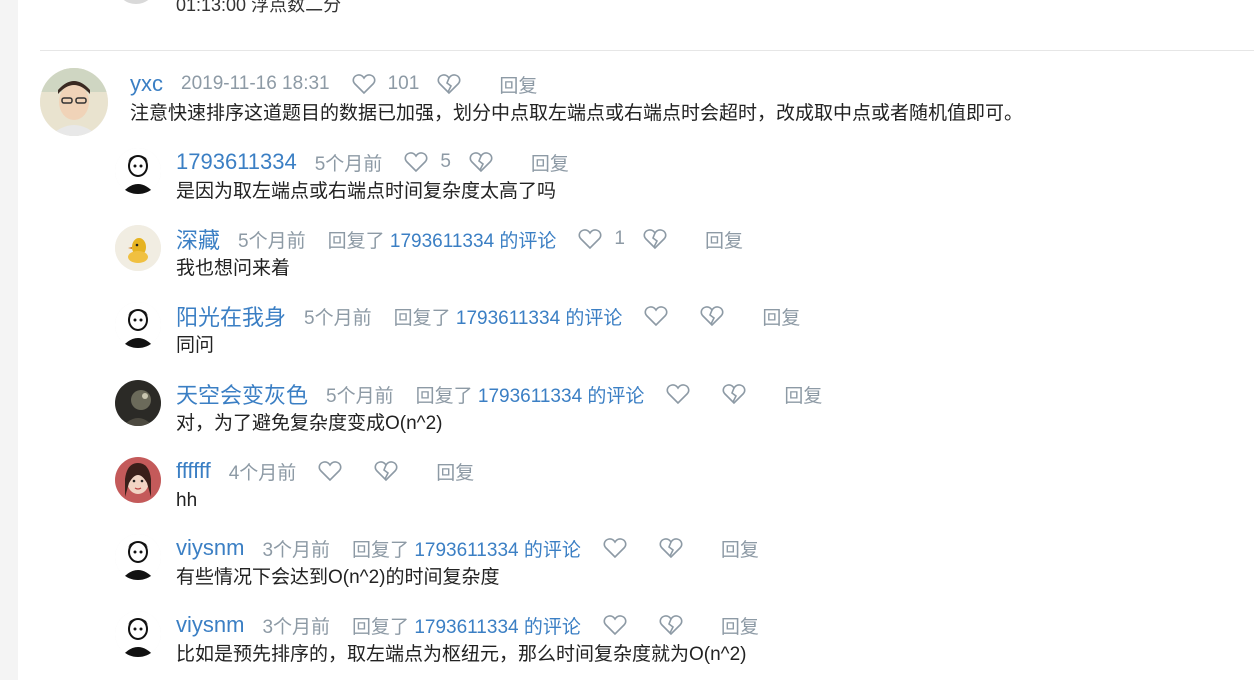 Image resolution: width=1254 pixels, height=680 pixels. What do you see at coordinates (236, 162) in the screenshot?
I see `username-link: 1793611334` at bounding box center [236, 162].